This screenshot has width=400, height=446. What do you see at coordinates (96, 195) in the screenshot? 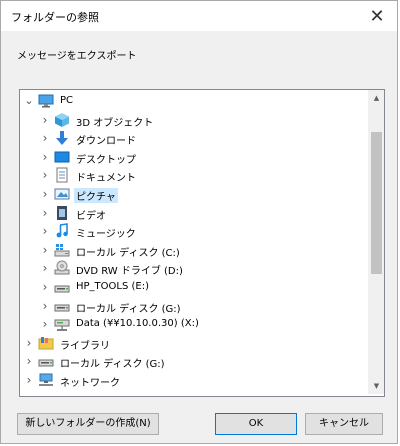
I see `tree-item-label: ピクチャ` at bounding box center [96, 195].